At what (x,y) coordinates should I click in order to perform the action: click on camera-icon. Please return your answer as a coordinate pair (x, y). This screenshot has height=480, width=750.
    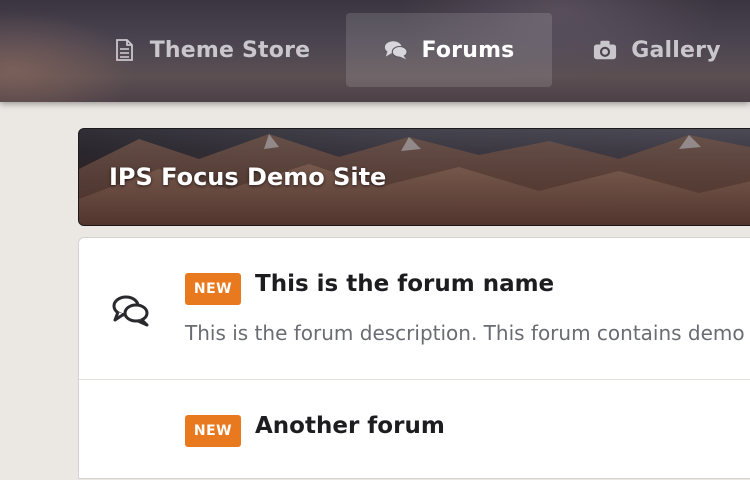
    Looking at the image, I should click on (605, 50).